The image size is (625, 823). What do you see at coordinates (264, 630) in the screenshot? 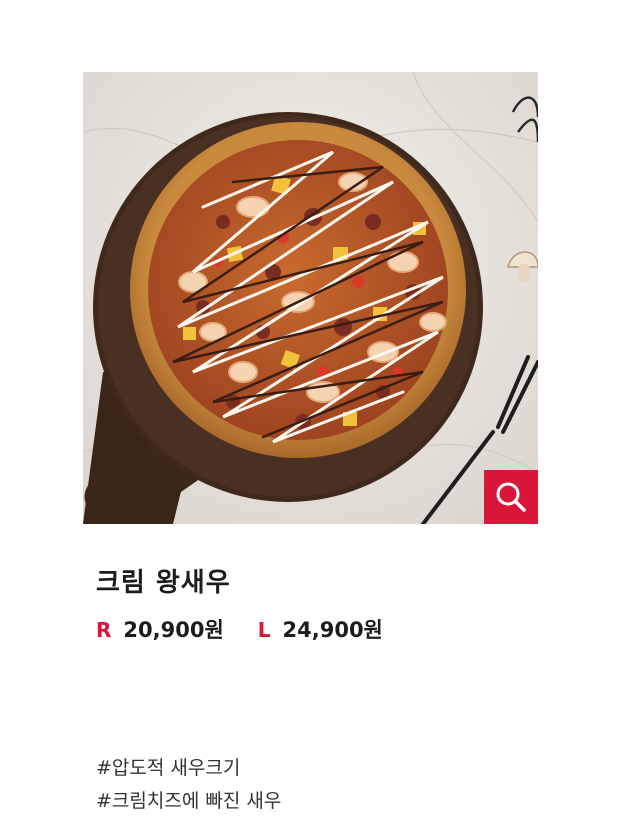
I see `size-label-large: L` at bounding box center [264, 630].